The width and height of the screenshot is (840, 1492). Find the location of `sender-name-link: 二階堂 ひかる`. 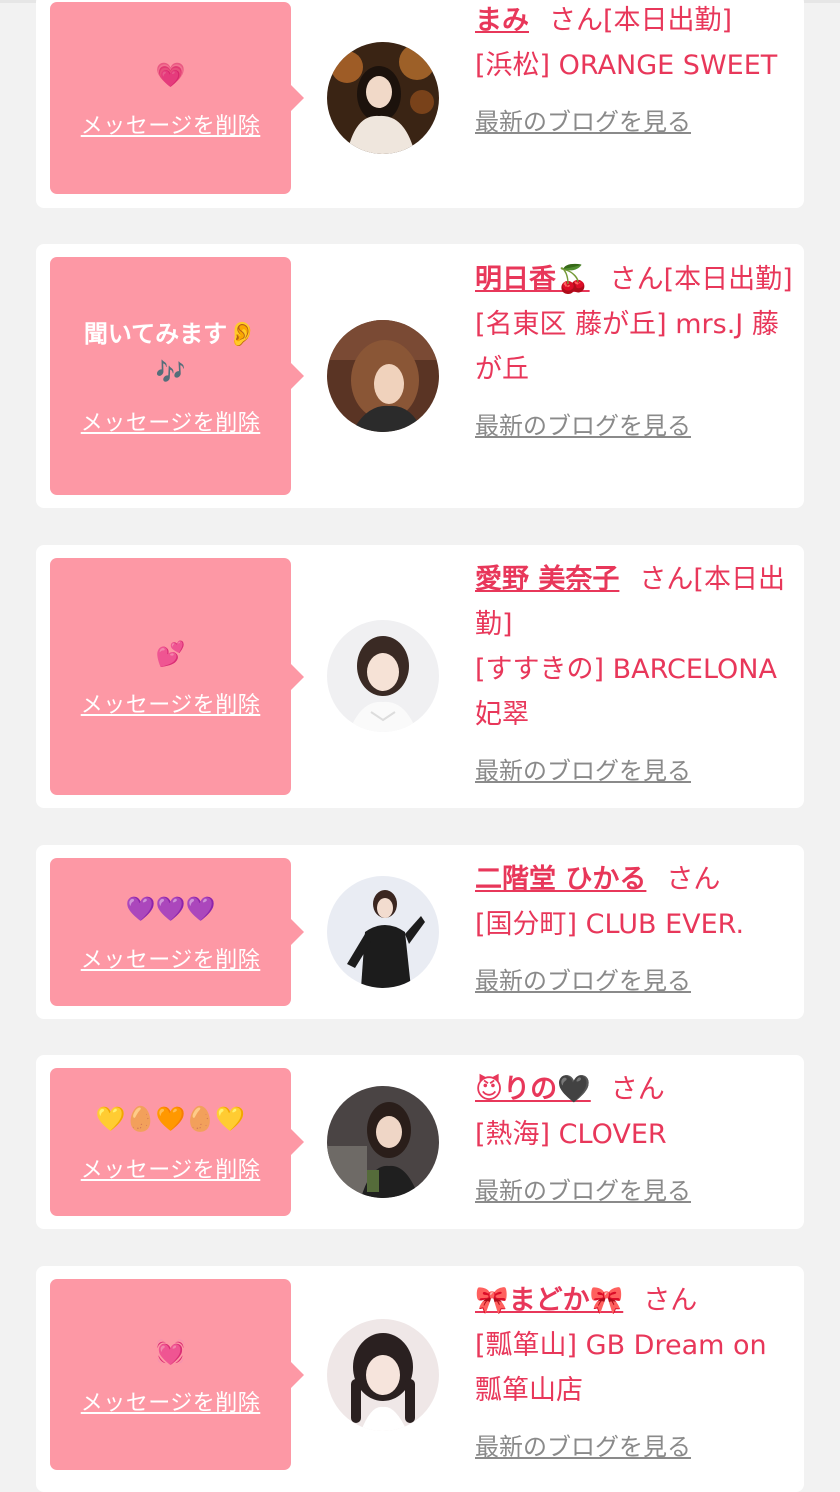

sender-name-link: 二階堂 ひかる is located at coordinates (560, 879).